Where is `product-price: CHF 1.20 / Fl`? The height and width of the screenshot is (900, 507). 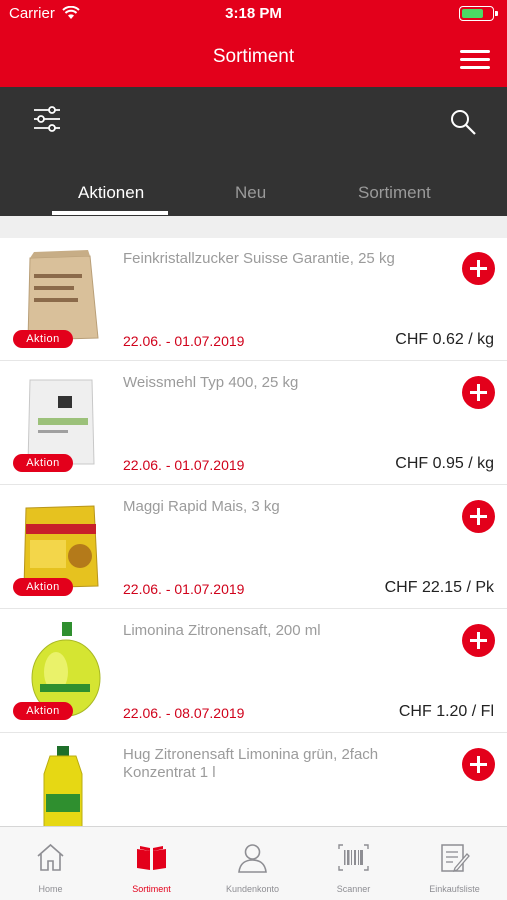 product-price: CHF 1.20 / Fl is located at coordinates (446, 711).